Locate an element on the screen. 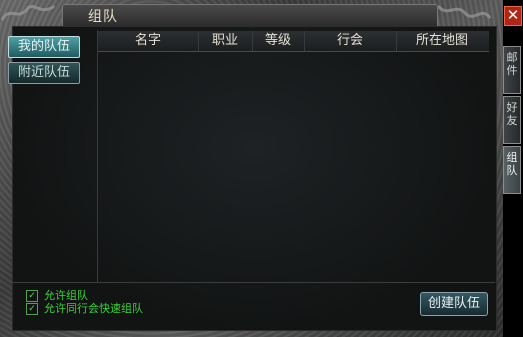  create-team-button: 创建队伍 is located at coordinates (454, 304).